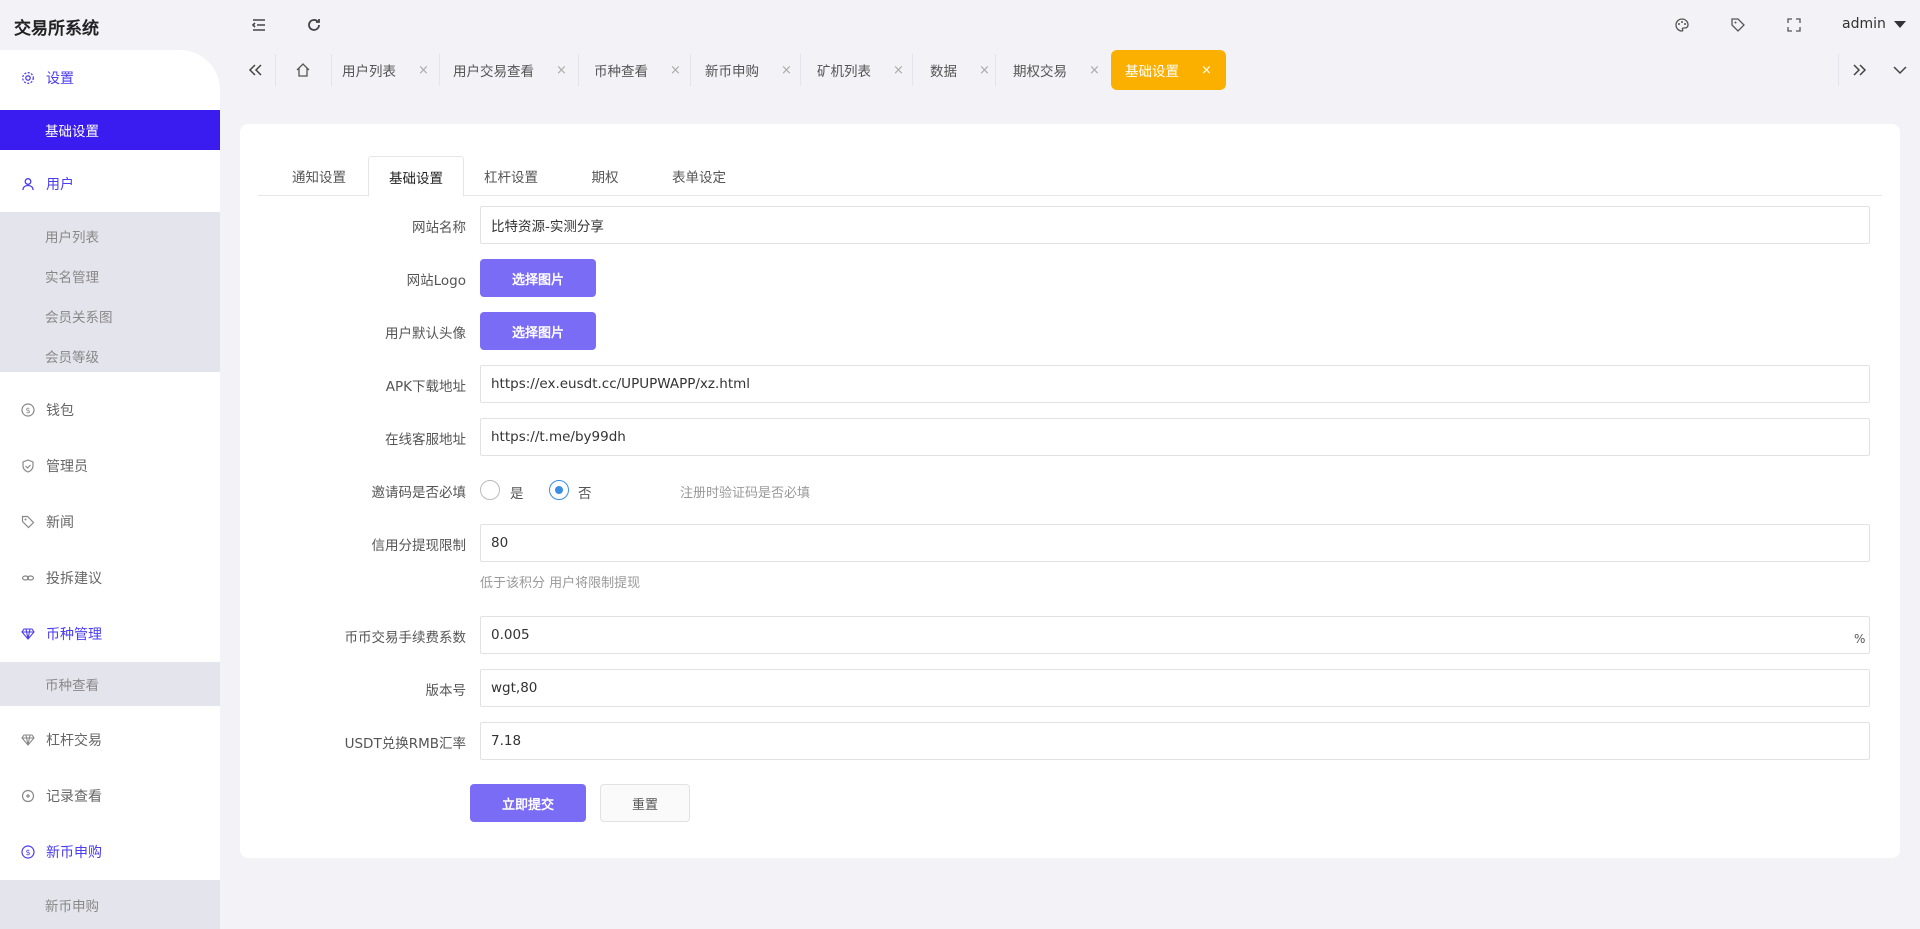 This screenshot has height=929, width=1920. Describe the element at coordinates (1175, 741) in the screenshot. I see `usdt-rate-input: 7.18` at that location.